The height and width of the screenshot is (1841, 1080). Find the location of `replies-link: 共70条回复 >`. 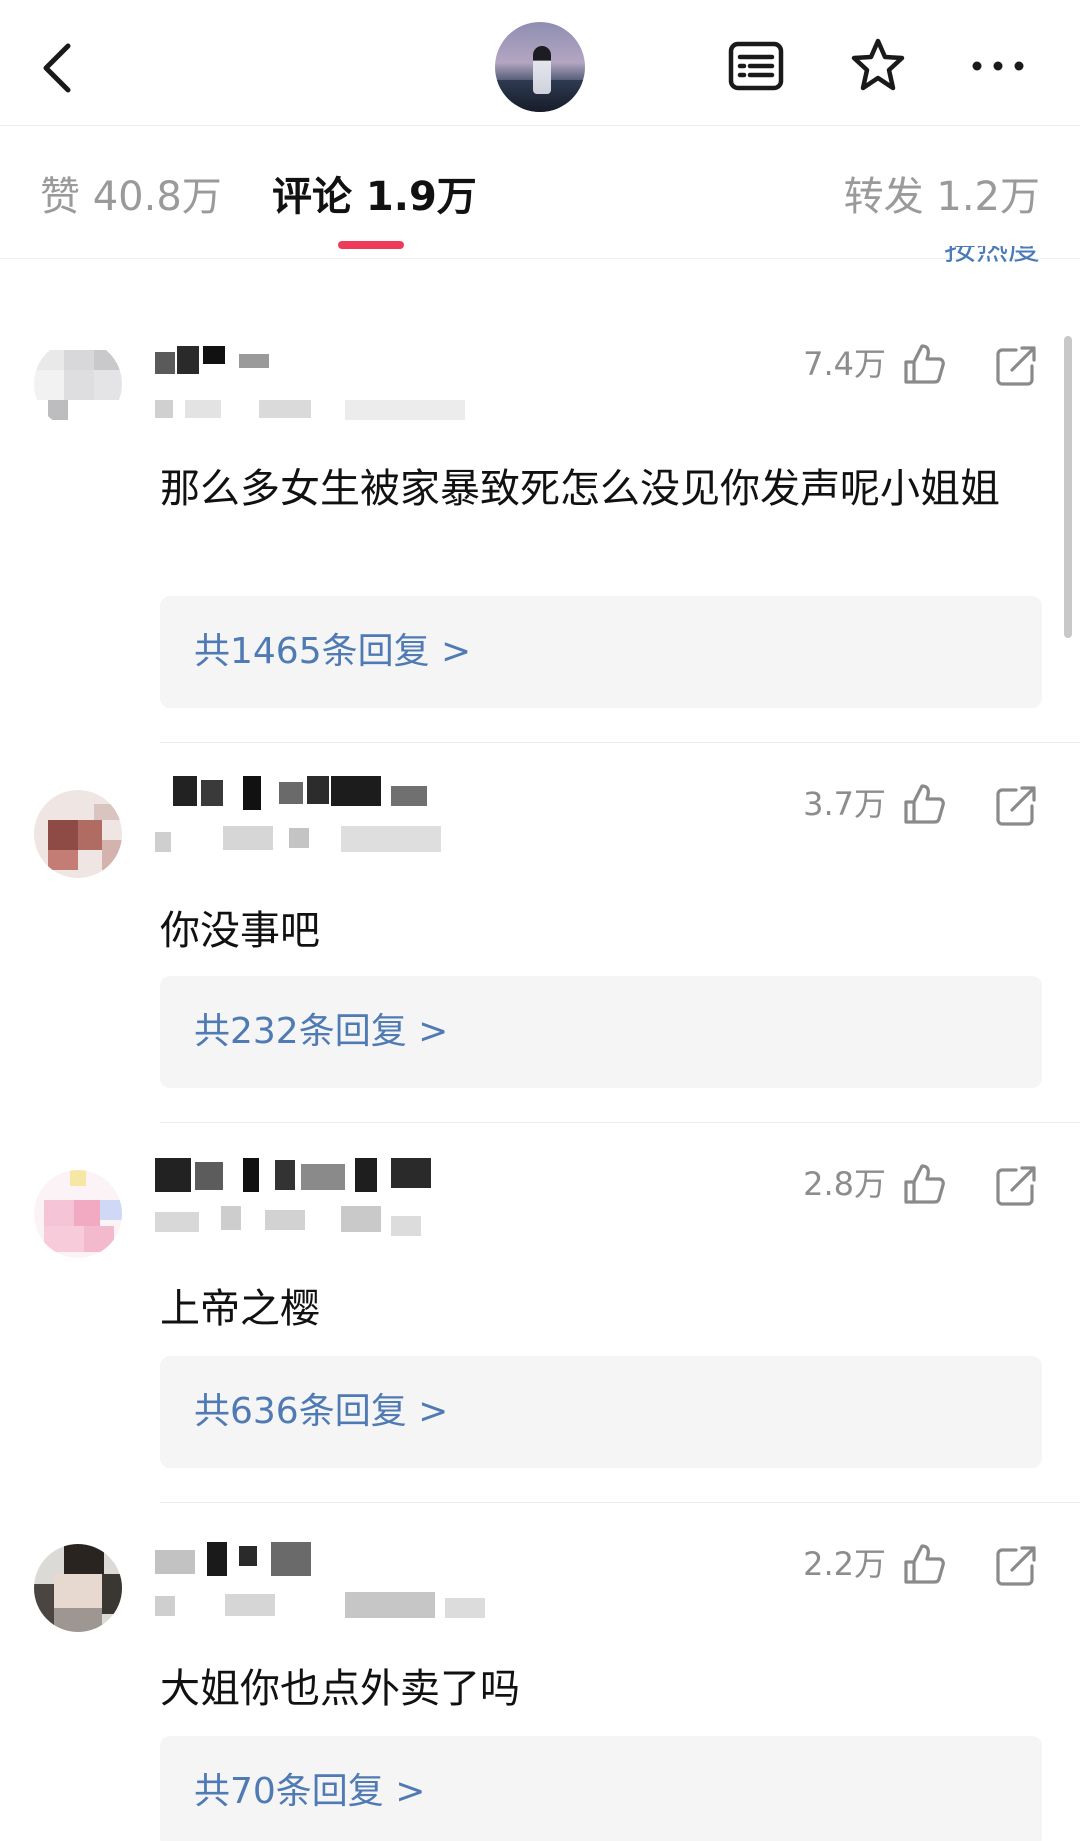

replies-link: 共70条回复 > is located at coordinates (601, 1788).